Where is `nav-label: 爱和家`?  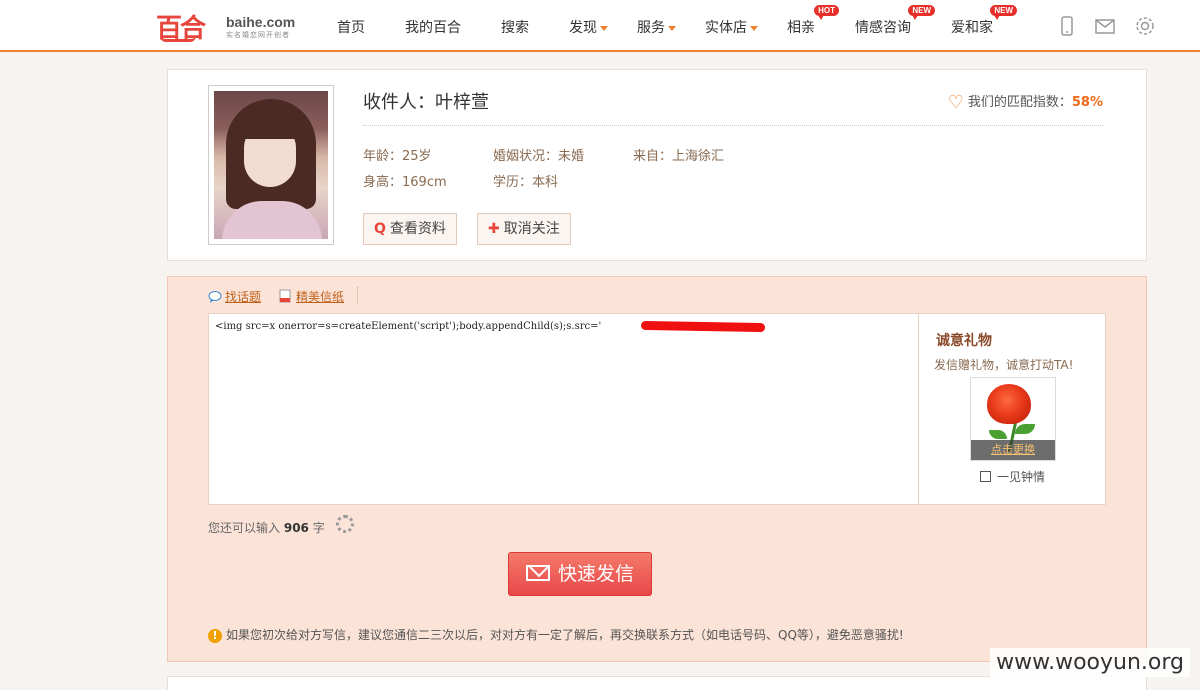 nav-label: 爱和家 is located at coordinates (972, 28).